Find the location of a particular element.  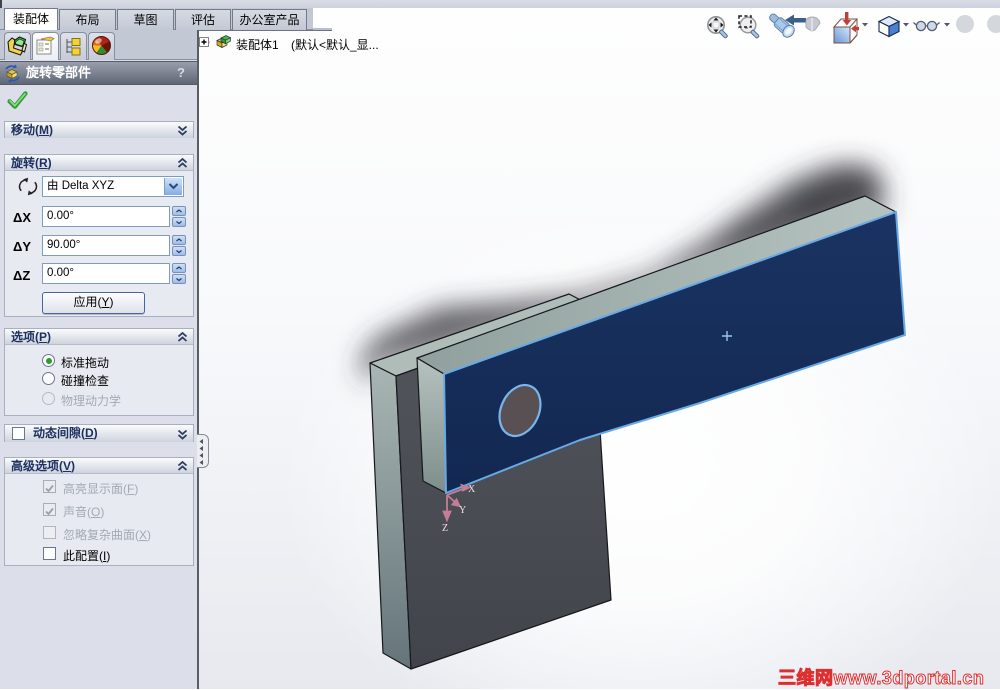

svg-text: X is located at coordinates (472, 489).